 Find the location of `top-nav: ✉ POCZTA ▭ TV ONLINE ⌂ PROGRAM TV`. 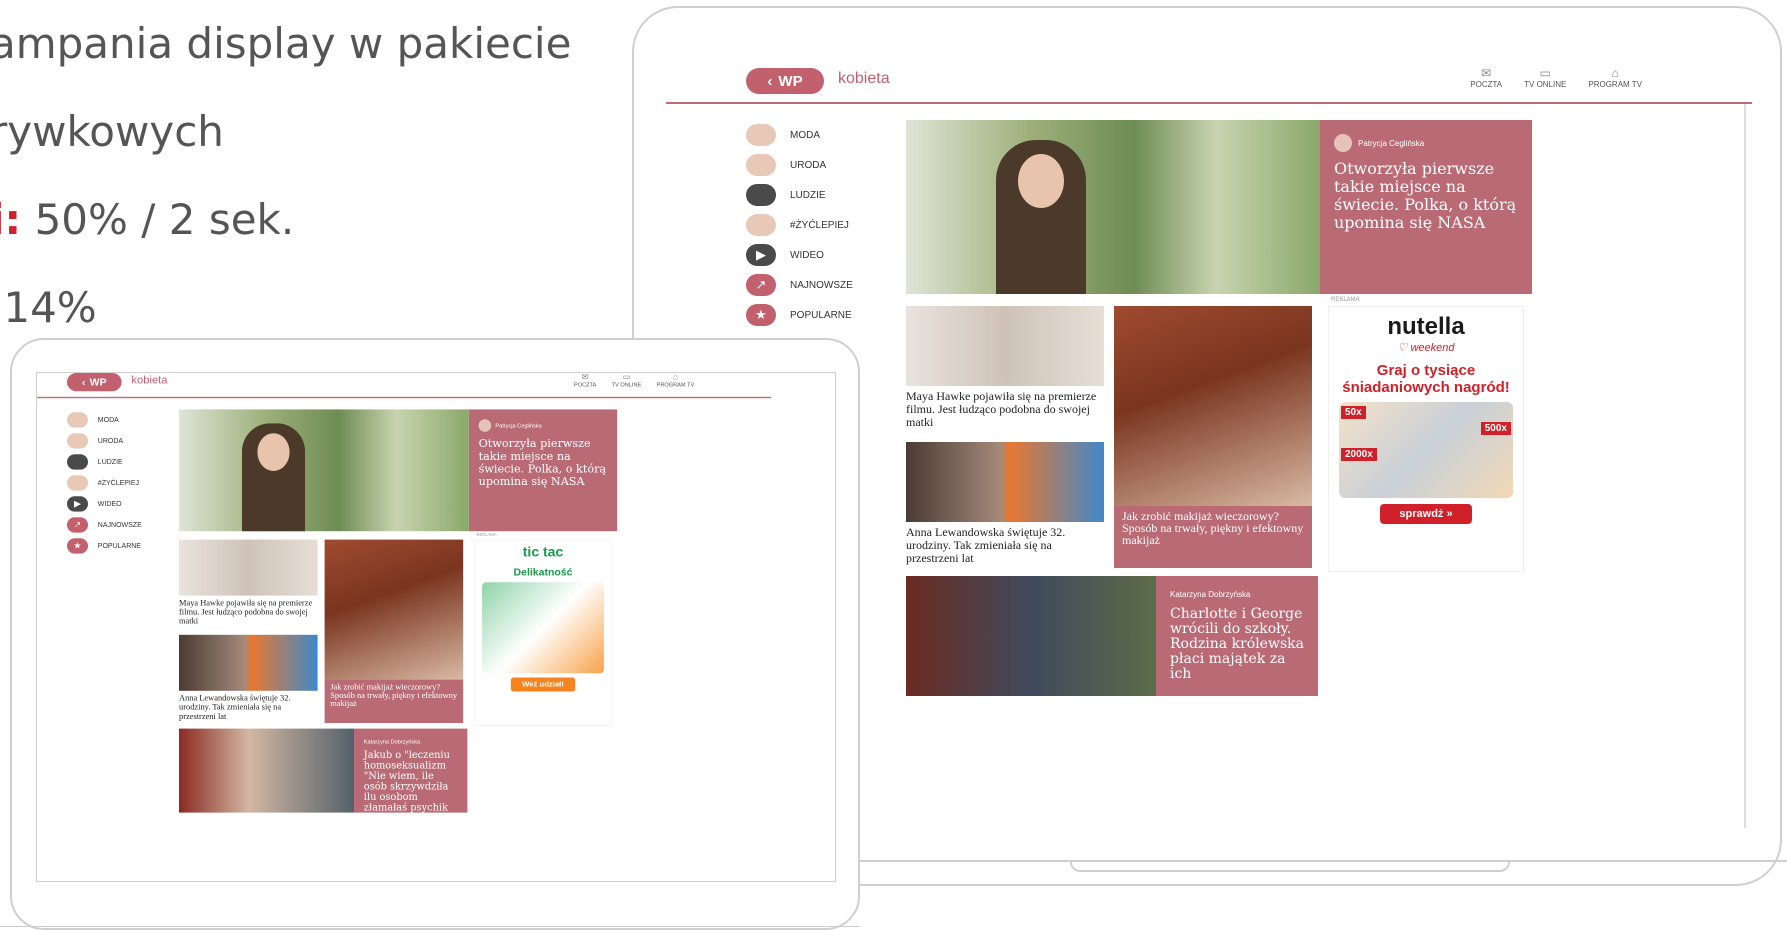

top-nav: ✉ POCZTA ▭ TV ONLINE ⌂ PROGRAM TV is located at coordinates (634, 380).